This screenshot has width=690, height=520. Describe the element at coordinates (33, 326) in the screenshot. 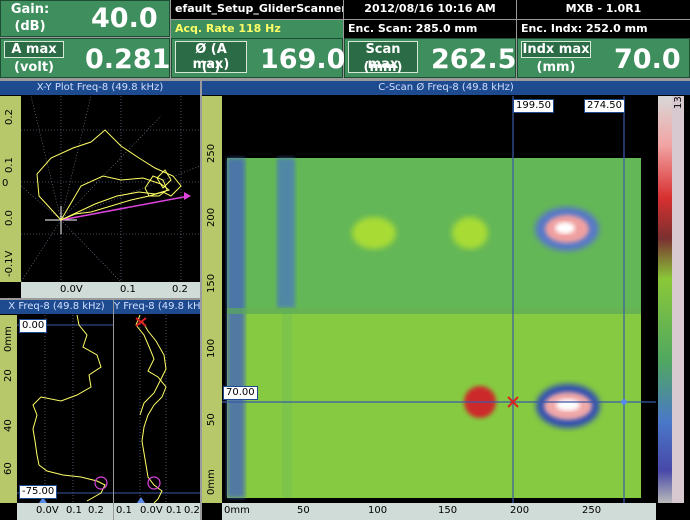

I see `x-strip-cursor-top: 0.00` at that location.